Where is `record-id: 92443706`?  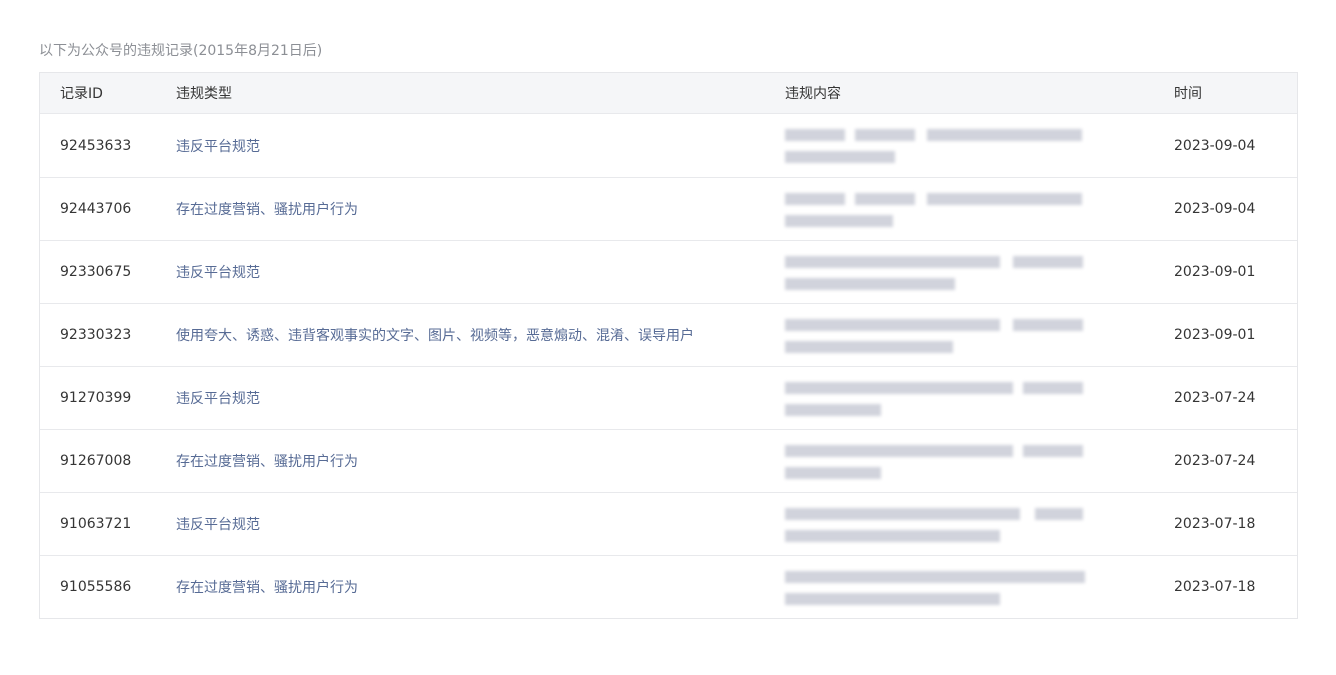
record-id: 92443706 is located at coordinates (96, 209).